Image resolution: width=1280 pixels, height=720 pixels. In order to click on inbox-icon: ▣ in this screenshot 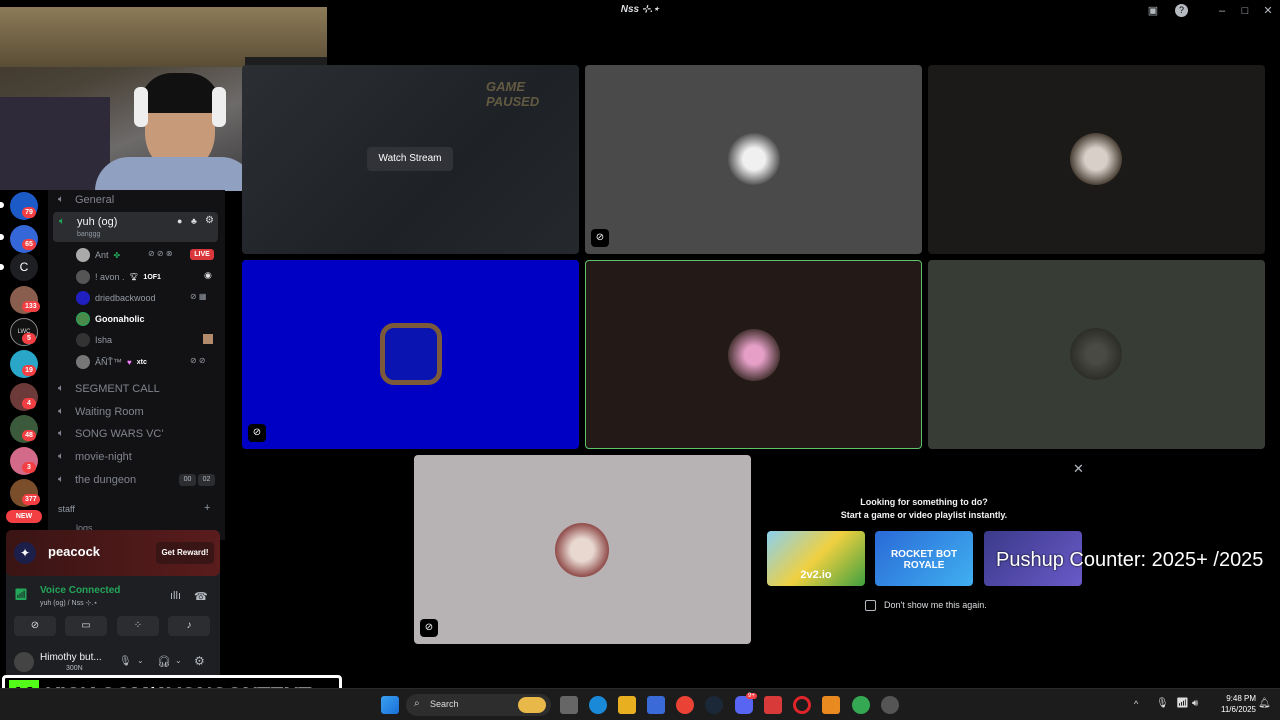, I will do `click(1153, 11)`.